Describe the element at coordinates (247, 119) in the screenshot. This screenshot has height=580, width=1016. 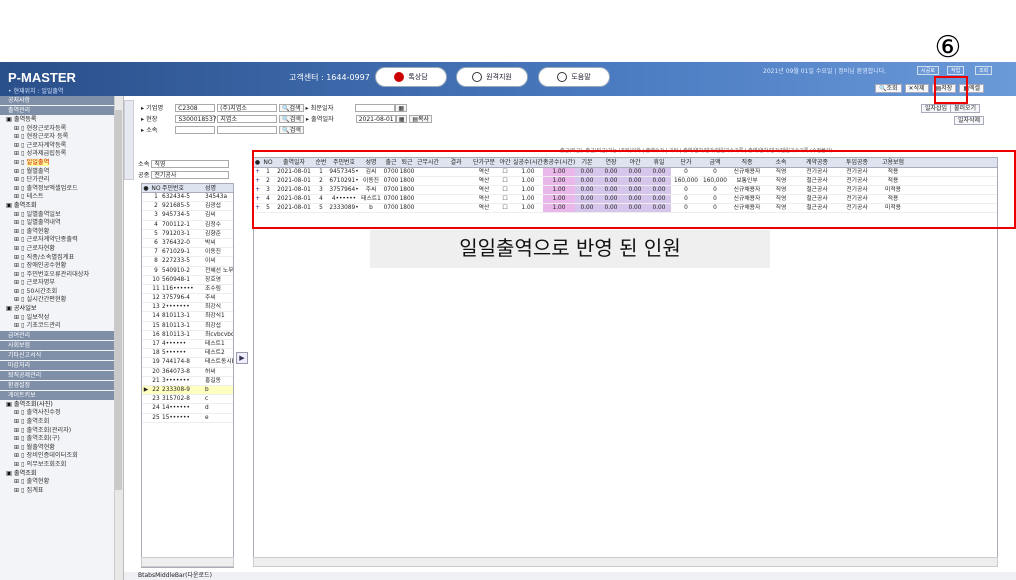
I see `site-name-field: 지엽소` at that location.